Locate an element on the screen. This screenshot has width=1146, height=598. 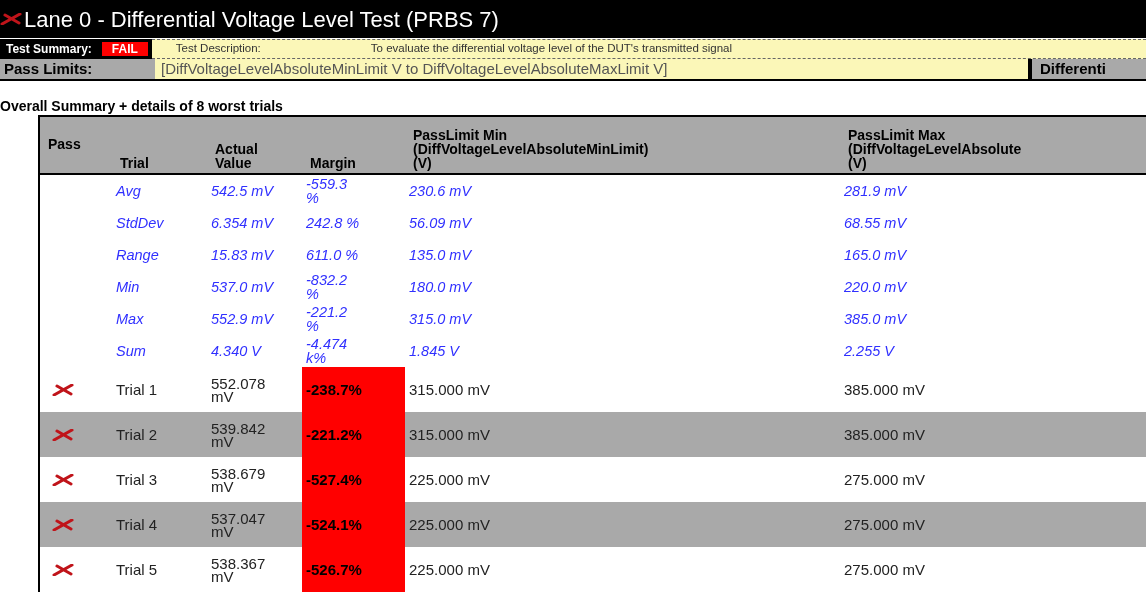
table-cell-text: 15.83 mV is located at coordinates (243, 255).